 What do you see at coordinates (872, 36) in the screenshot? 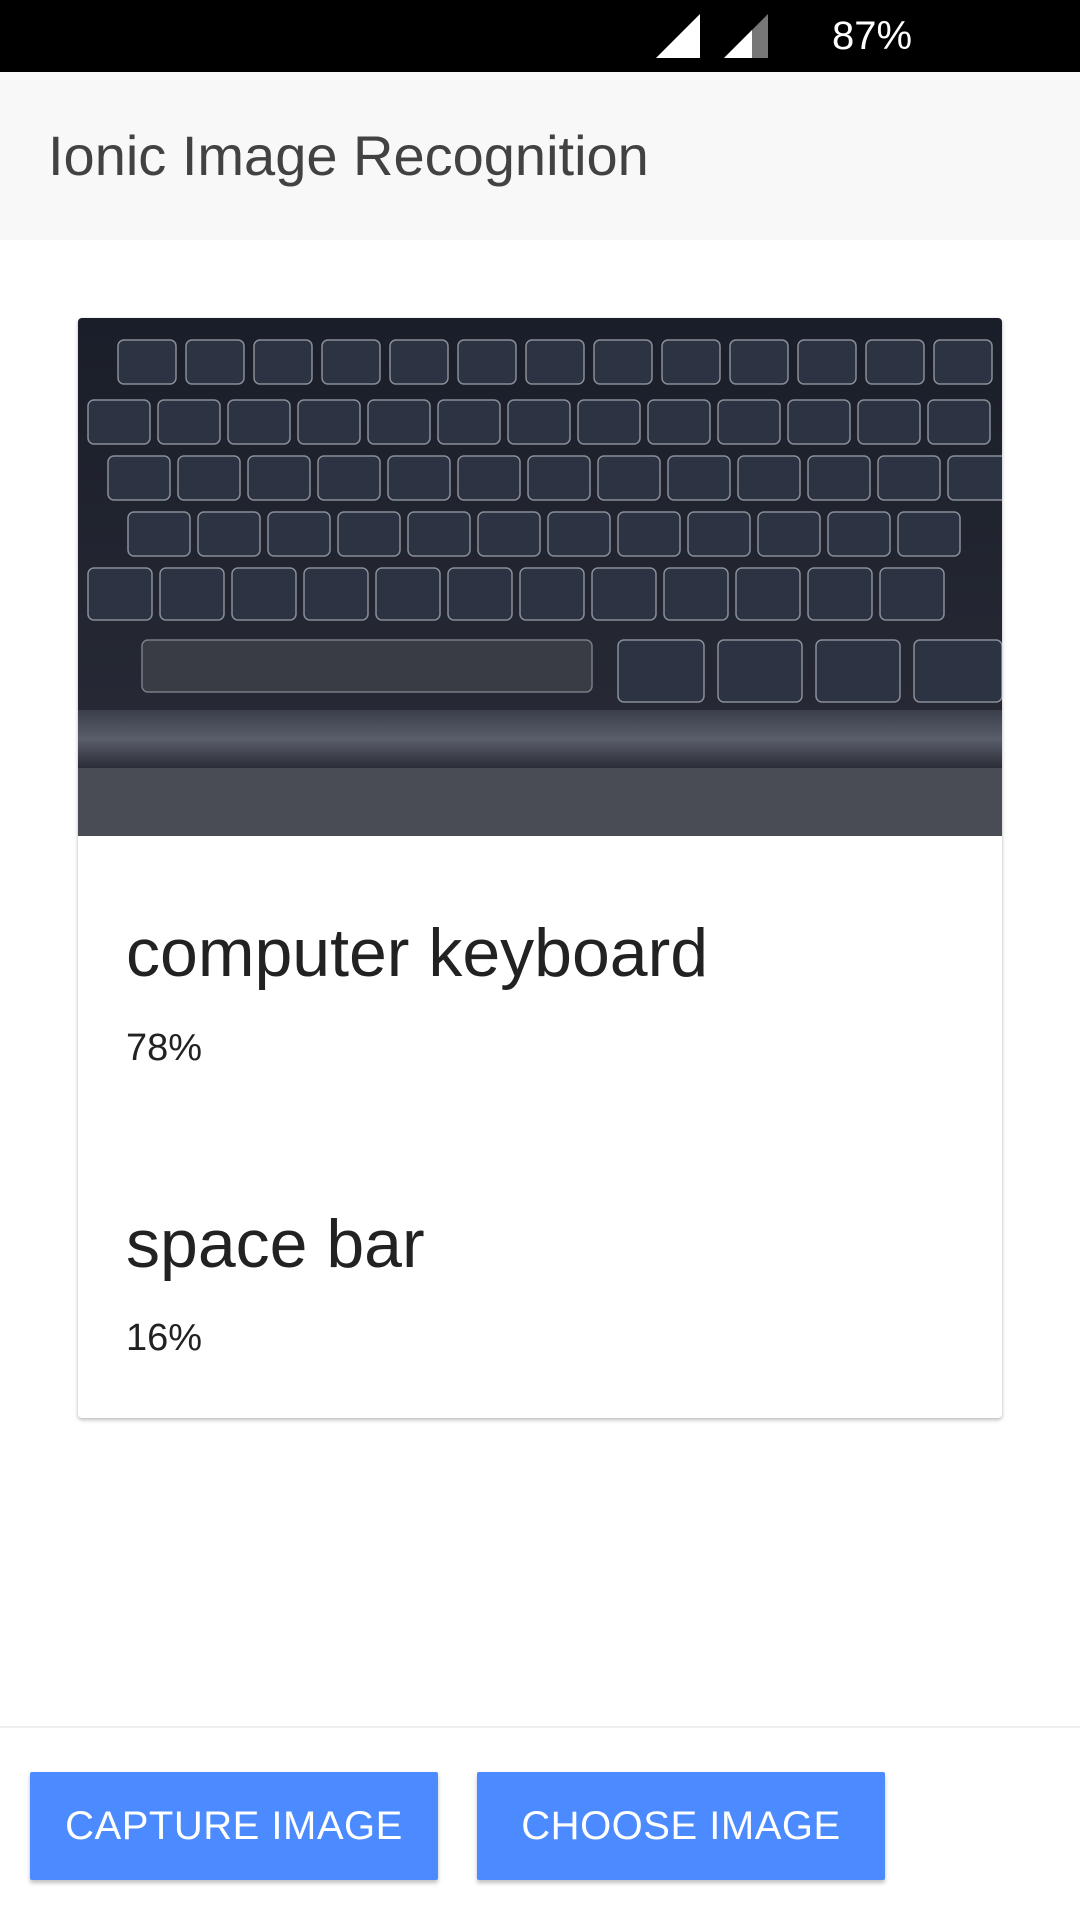
I see `battery-percentage: 87%` at bounding box center [872, 36].